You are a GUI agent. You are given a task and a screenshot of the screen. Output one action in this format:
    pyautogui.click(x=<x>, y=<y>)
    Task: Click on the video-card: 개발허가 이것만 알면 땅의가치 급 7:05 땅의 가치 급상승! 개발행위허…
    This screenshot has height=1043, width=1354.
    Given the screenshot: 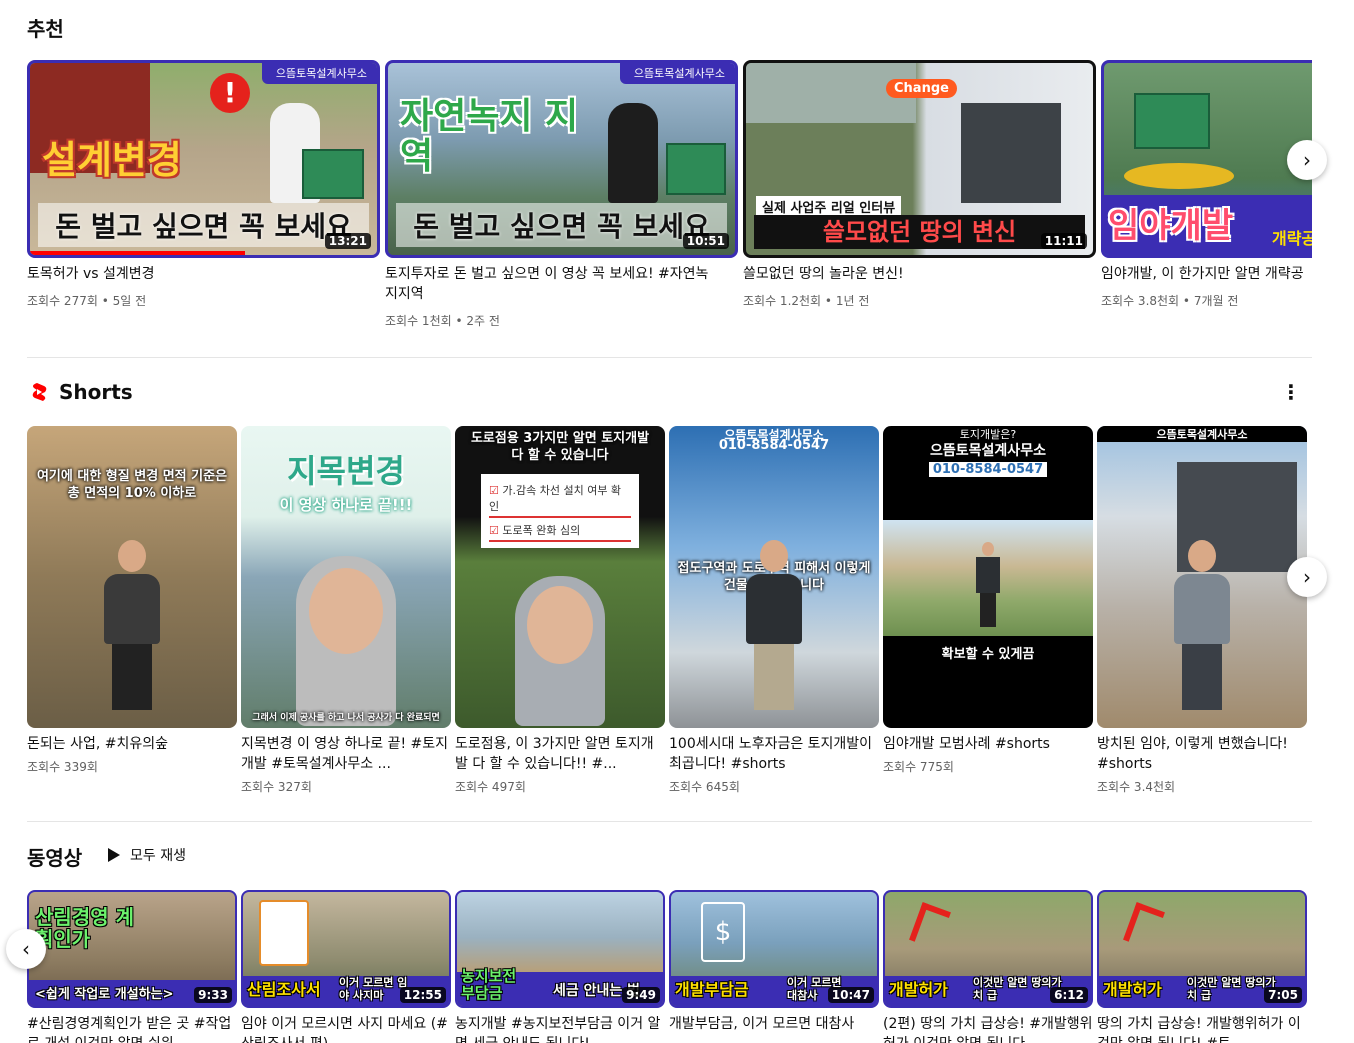 What is the action you would take?
    pyautogui.click(x=1202, y=966)
    